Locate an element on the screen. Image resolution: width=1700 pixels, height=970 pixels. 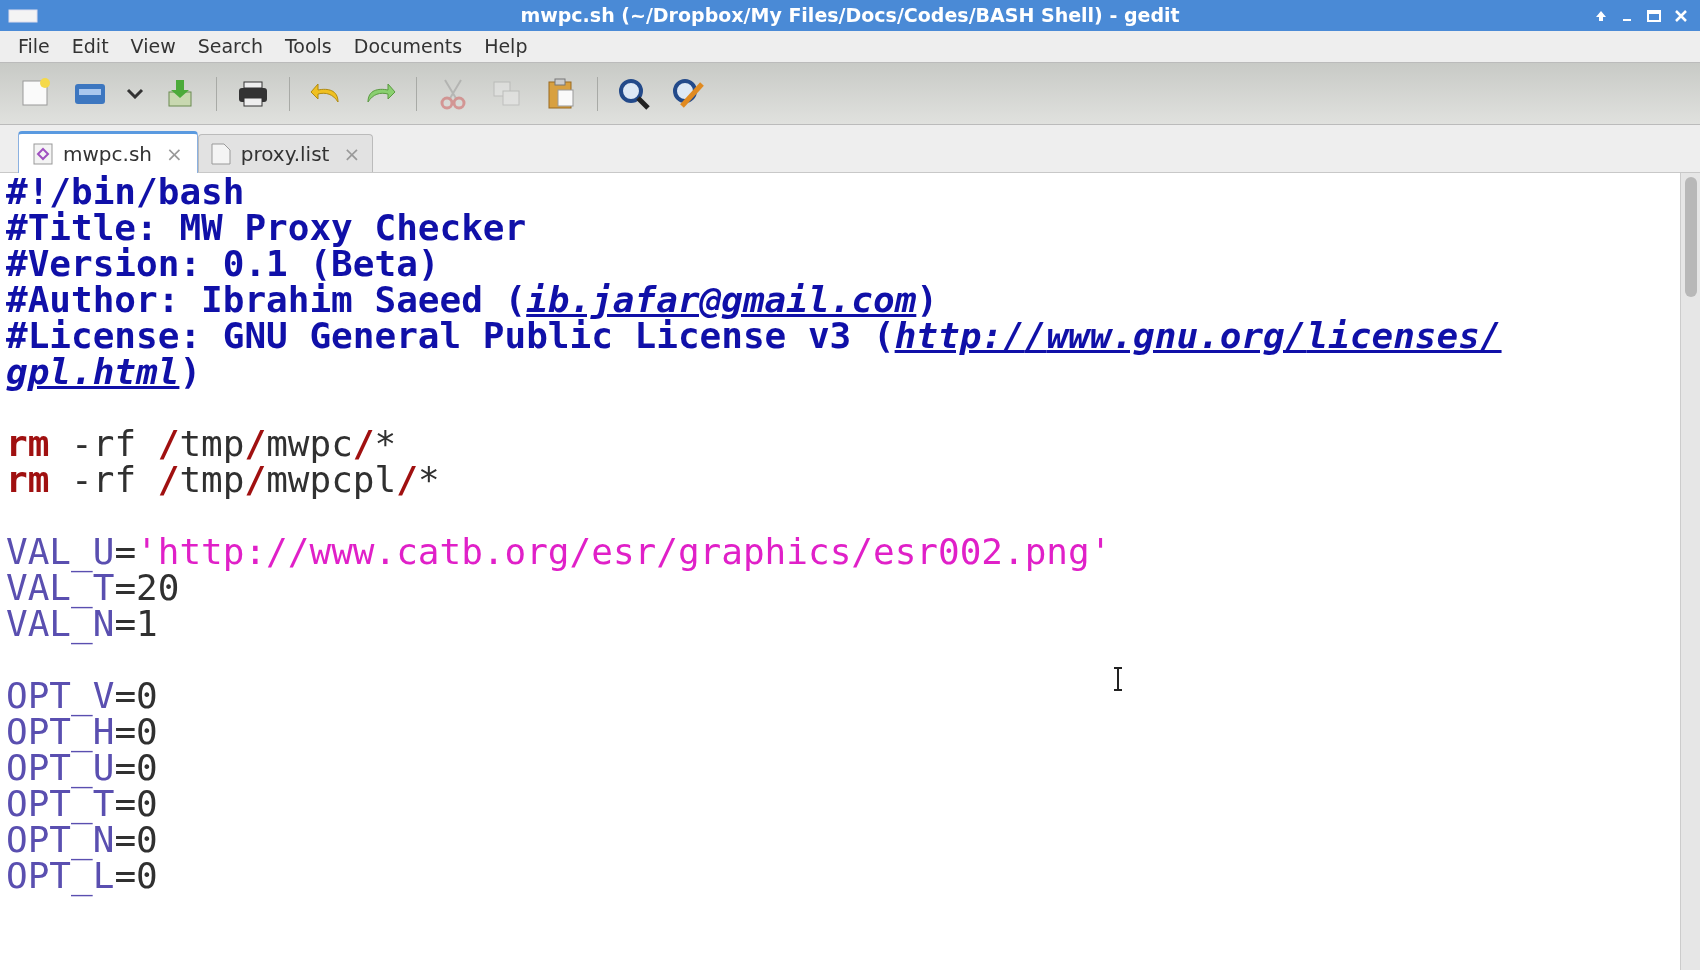
tab-label: mwpc.sh is located at coordinates (107, 154).